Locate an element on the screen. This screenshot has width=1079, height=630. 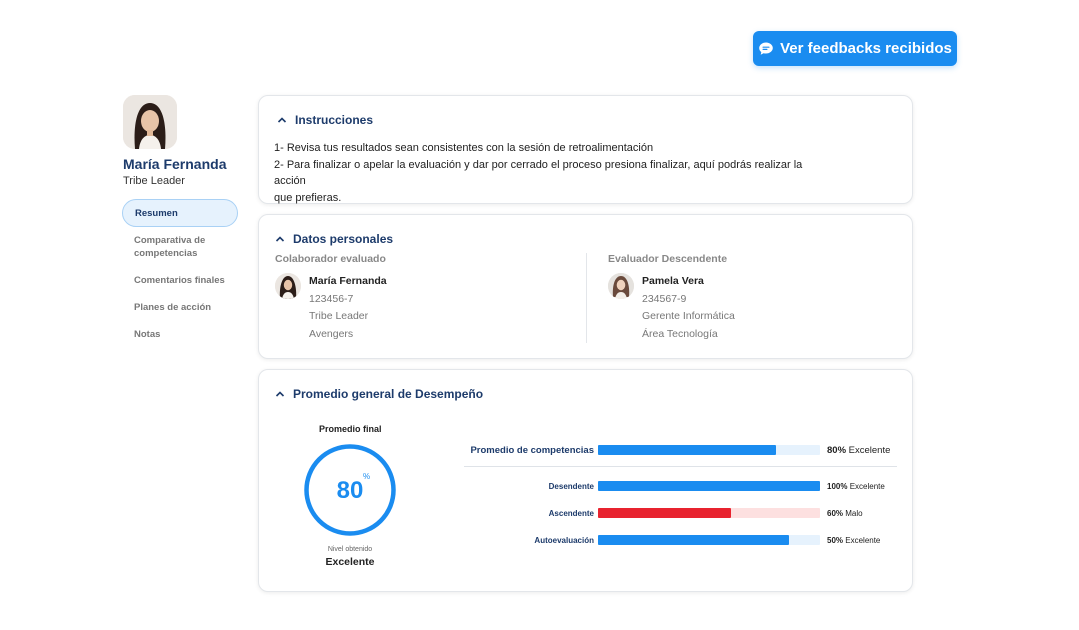
bar-fill-ascendente is located at coordinates (665, 513).